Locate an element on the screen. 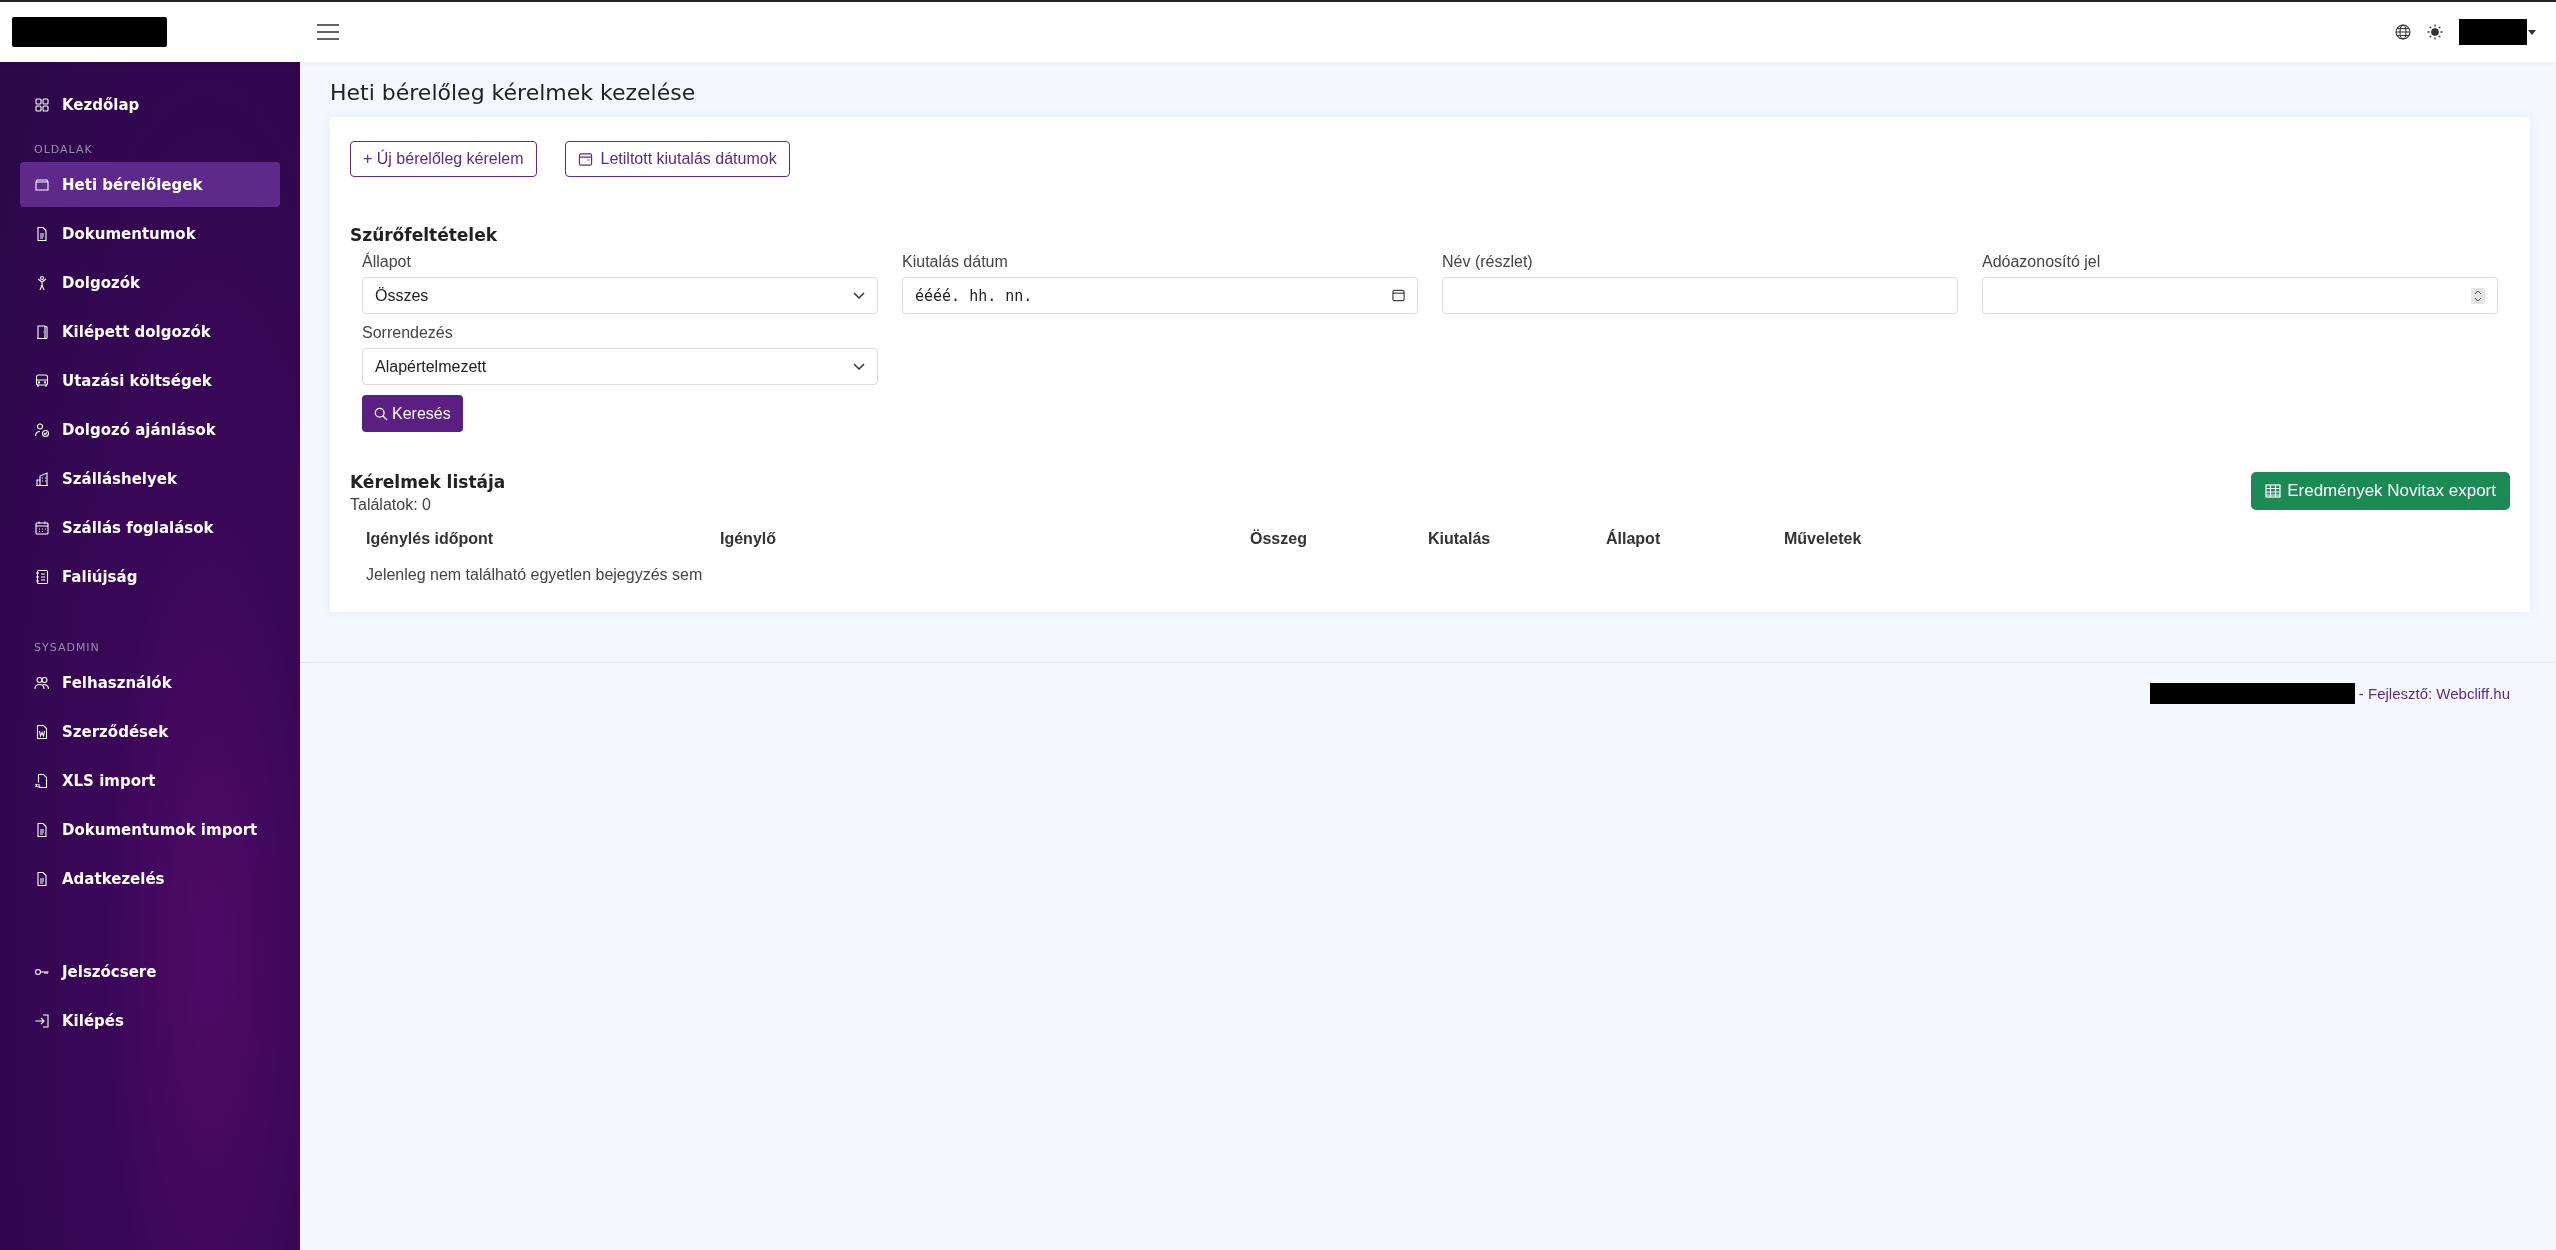 The image size is (2556, 1250). field-label: Kiutalás dátum is located at coordinates (955, 262).